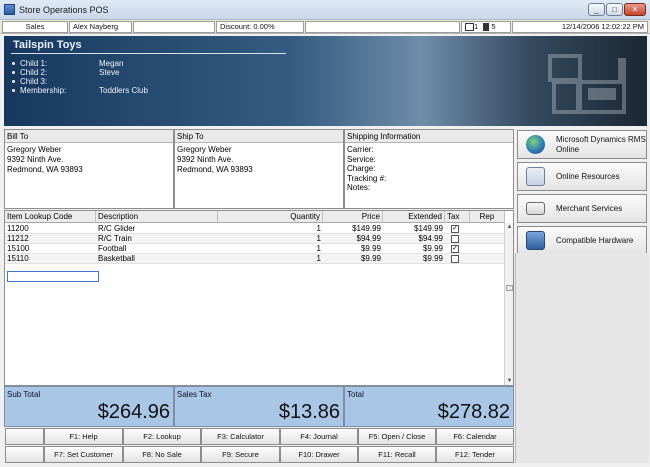 Image resolution: width=650 pixels, height=467 pixels. What do you see at coordinates (509, 288) in the screenshot?
I see `scroll-thumb` at bounding box center [509, 288].